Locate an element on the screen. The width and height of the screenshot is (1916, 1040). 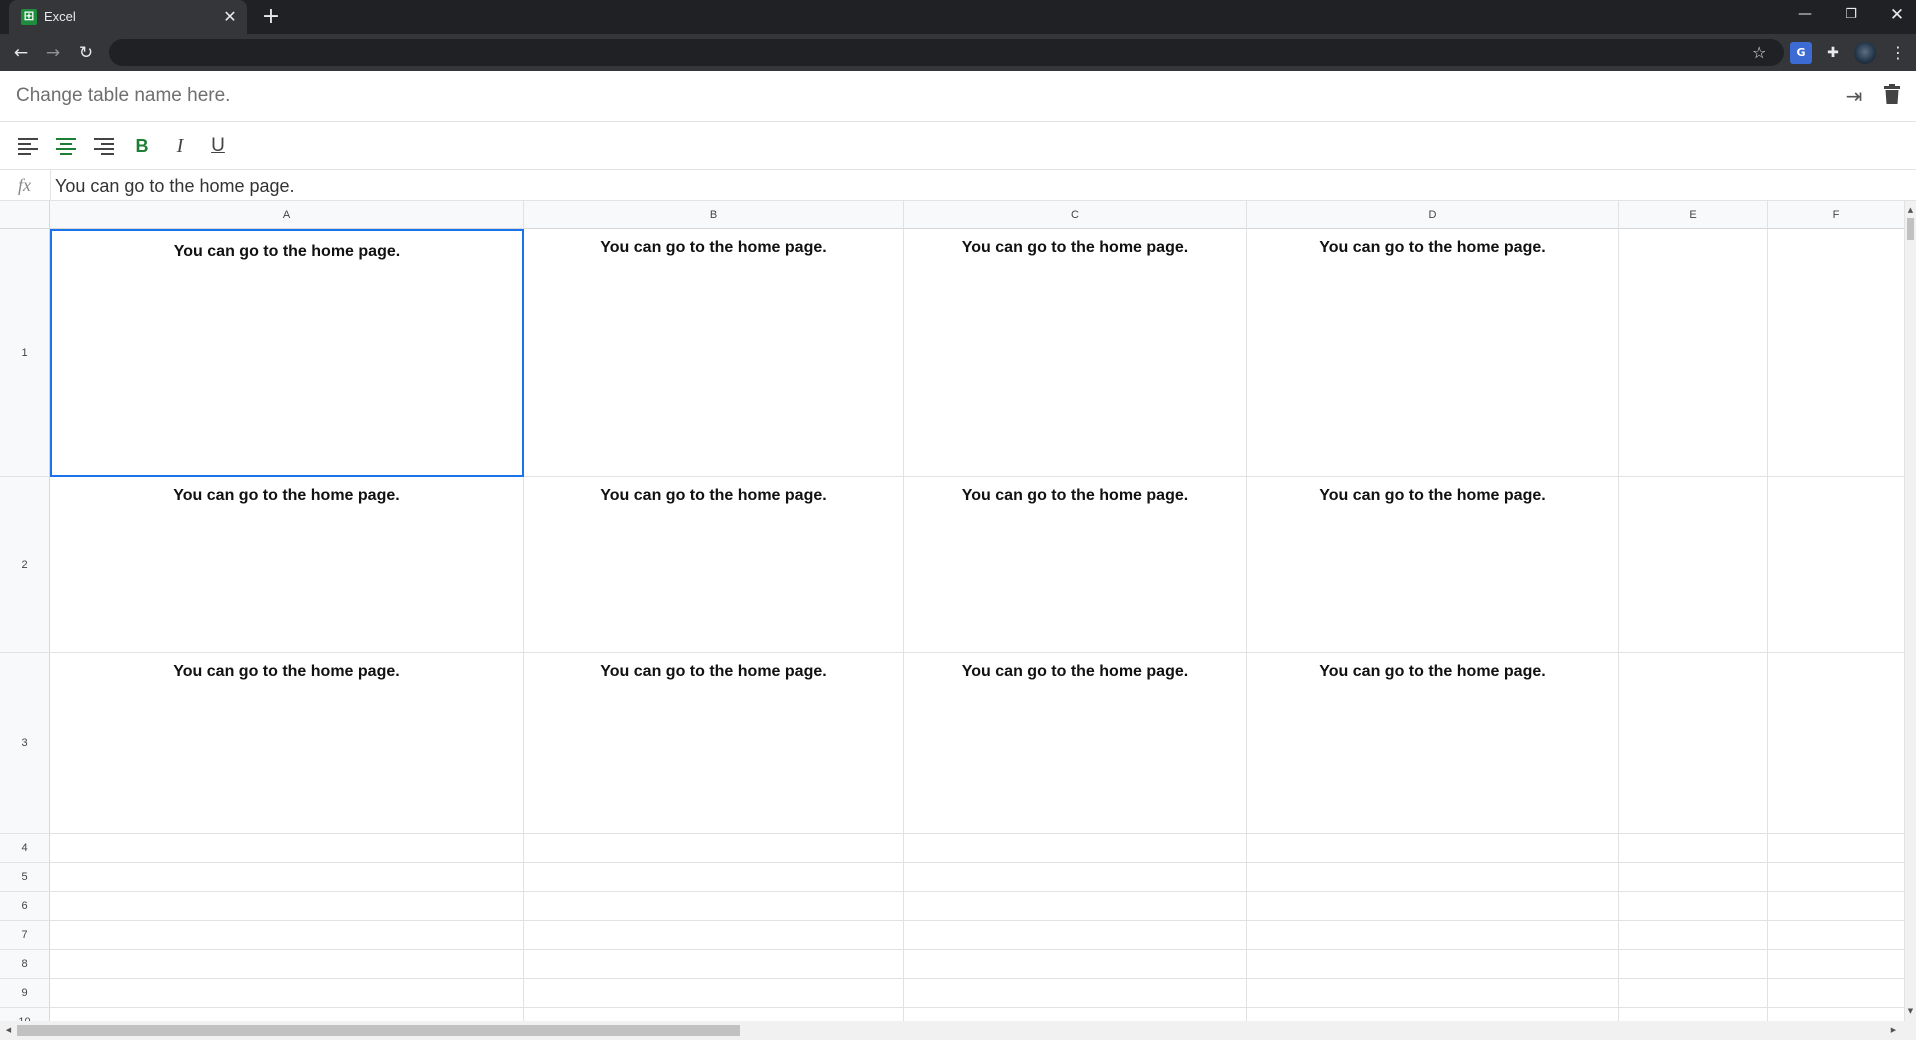
cell-a10 is located at coordinates (287, 1014).